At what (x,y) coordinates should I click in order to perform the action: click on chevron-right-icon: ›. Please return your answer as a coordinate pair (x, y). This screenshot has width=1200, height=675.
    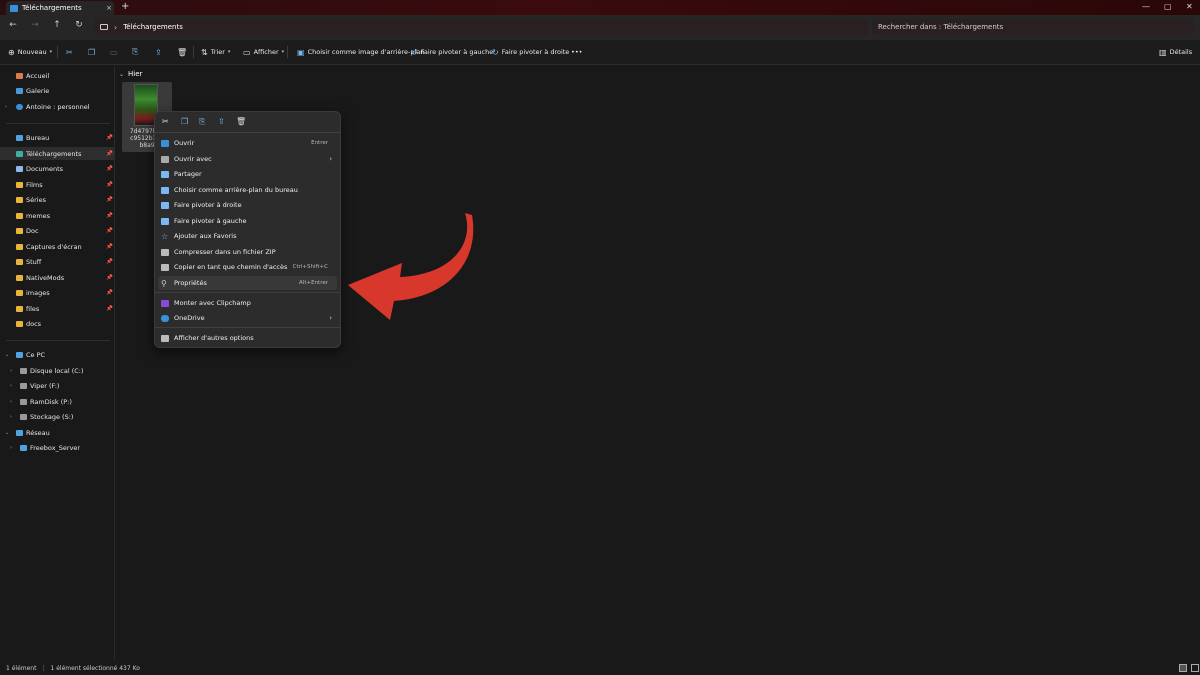
    Looking at the image, I should click on (6, 106).